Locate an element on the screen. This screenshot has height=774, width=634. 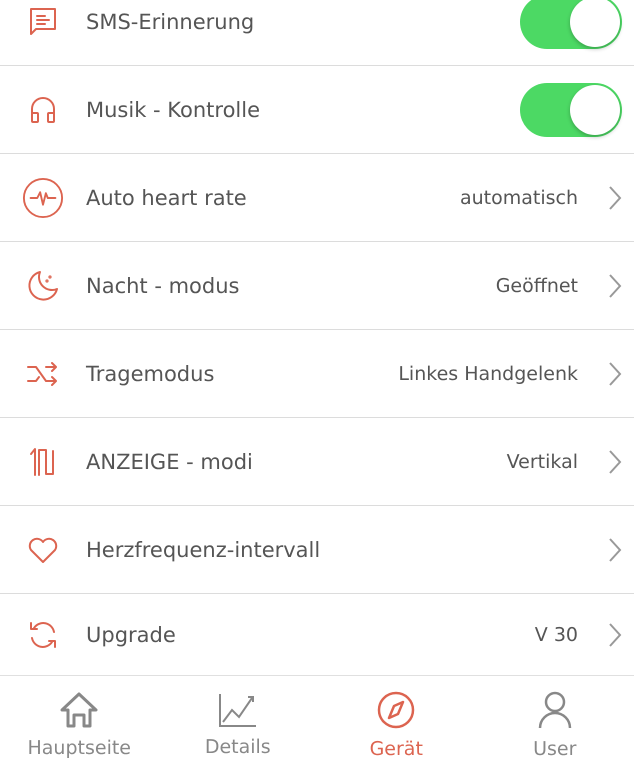
setting-label: Nacht - modus is located at coordinates (163, 286).